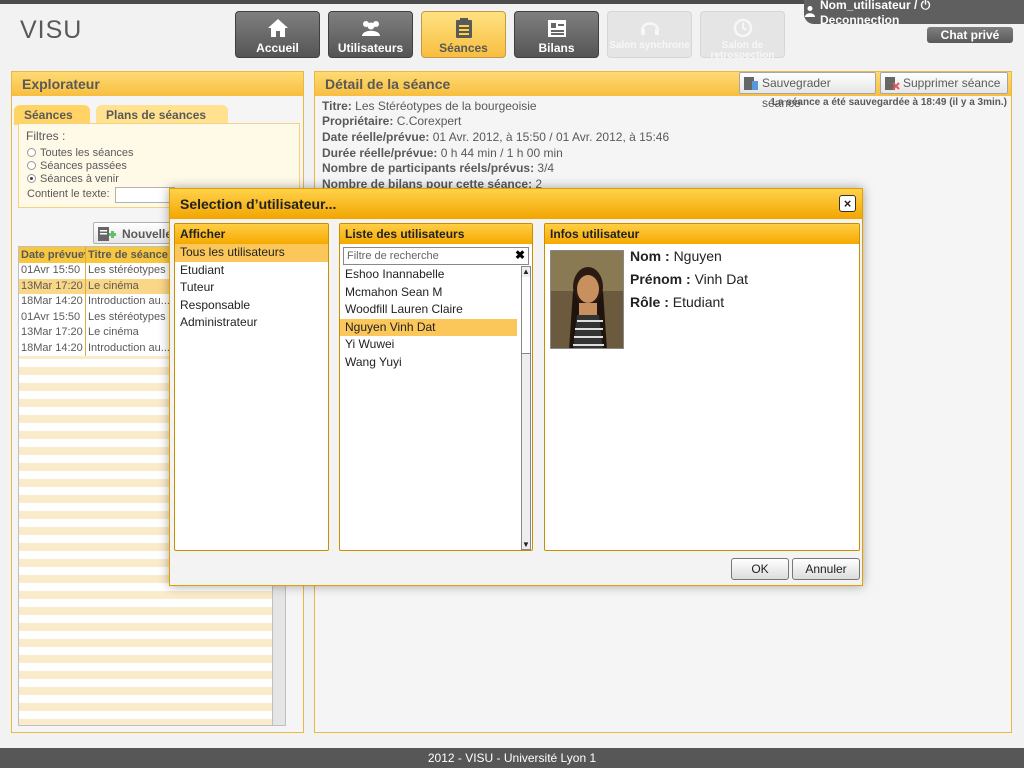 The image size is (1024, 768). I want to click on afficher-option: Tuteur, so click(251, 288).